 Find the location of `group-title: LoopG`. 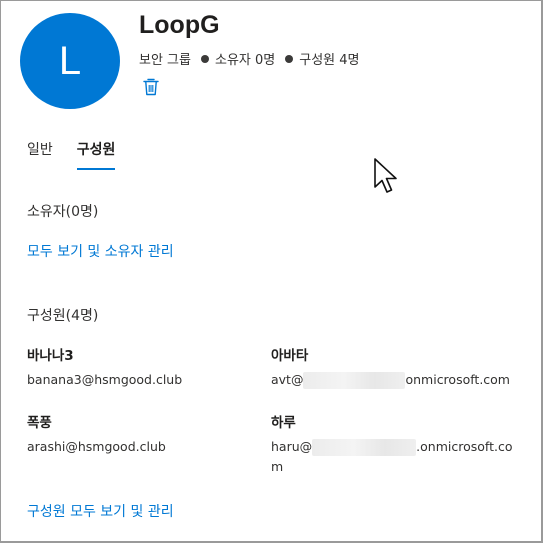

group-title: LoopG is located at coordinates (179, 25).